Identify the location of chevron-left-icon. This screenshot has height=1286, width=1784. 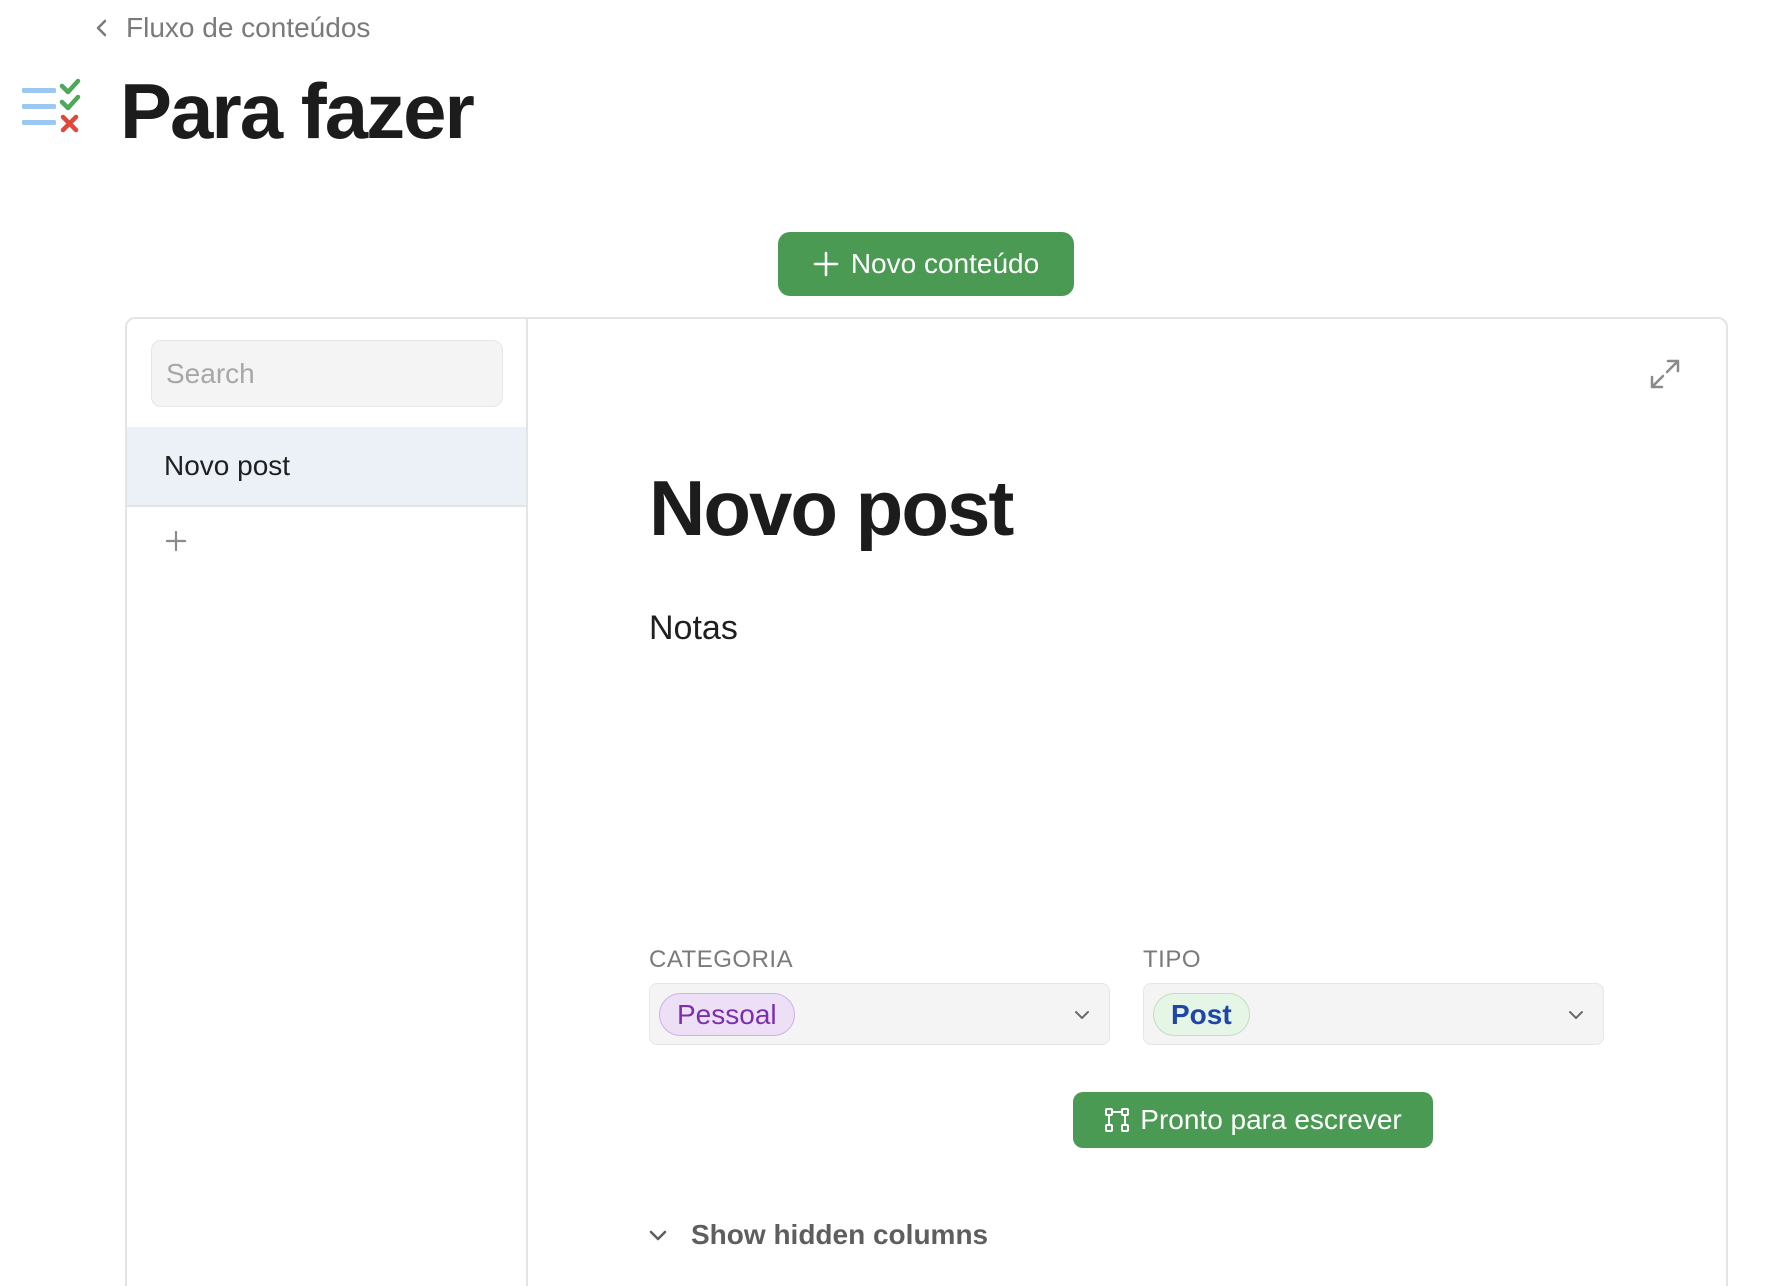
(102, 28).